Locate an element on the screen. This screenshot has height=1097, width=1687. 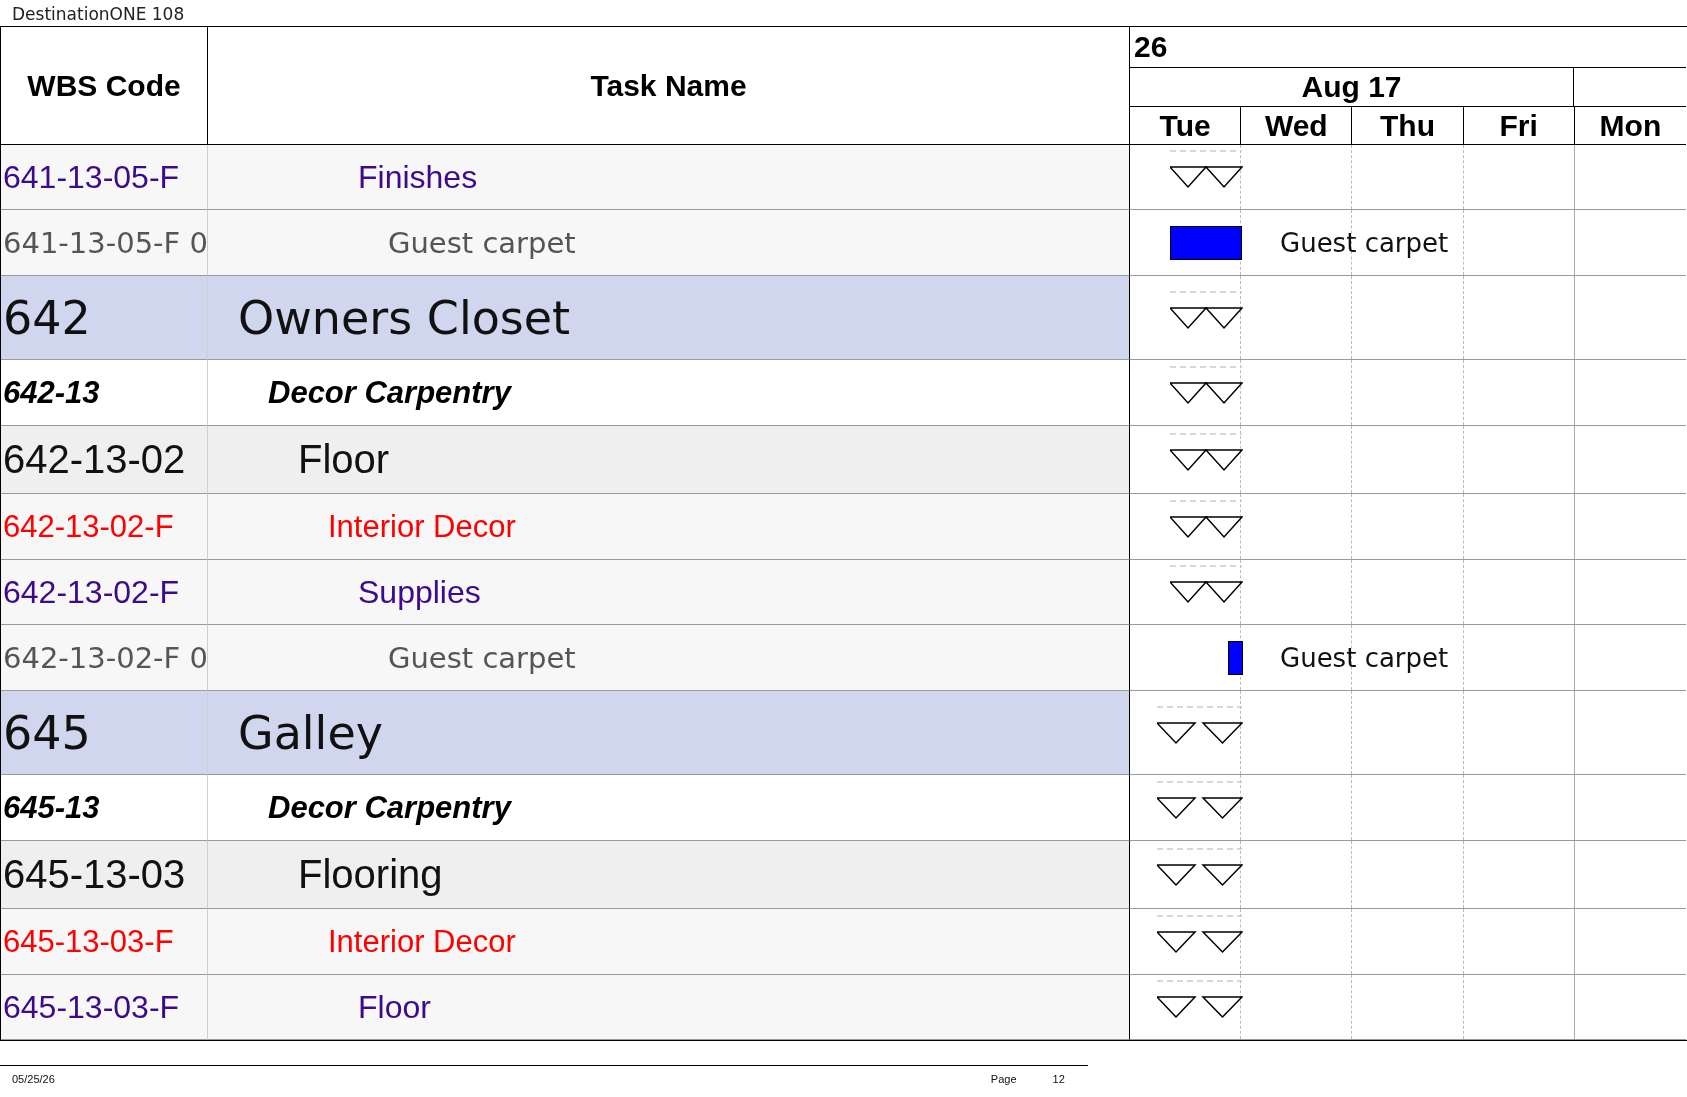
day-label: Tue is located at coordinates (1185, 125).